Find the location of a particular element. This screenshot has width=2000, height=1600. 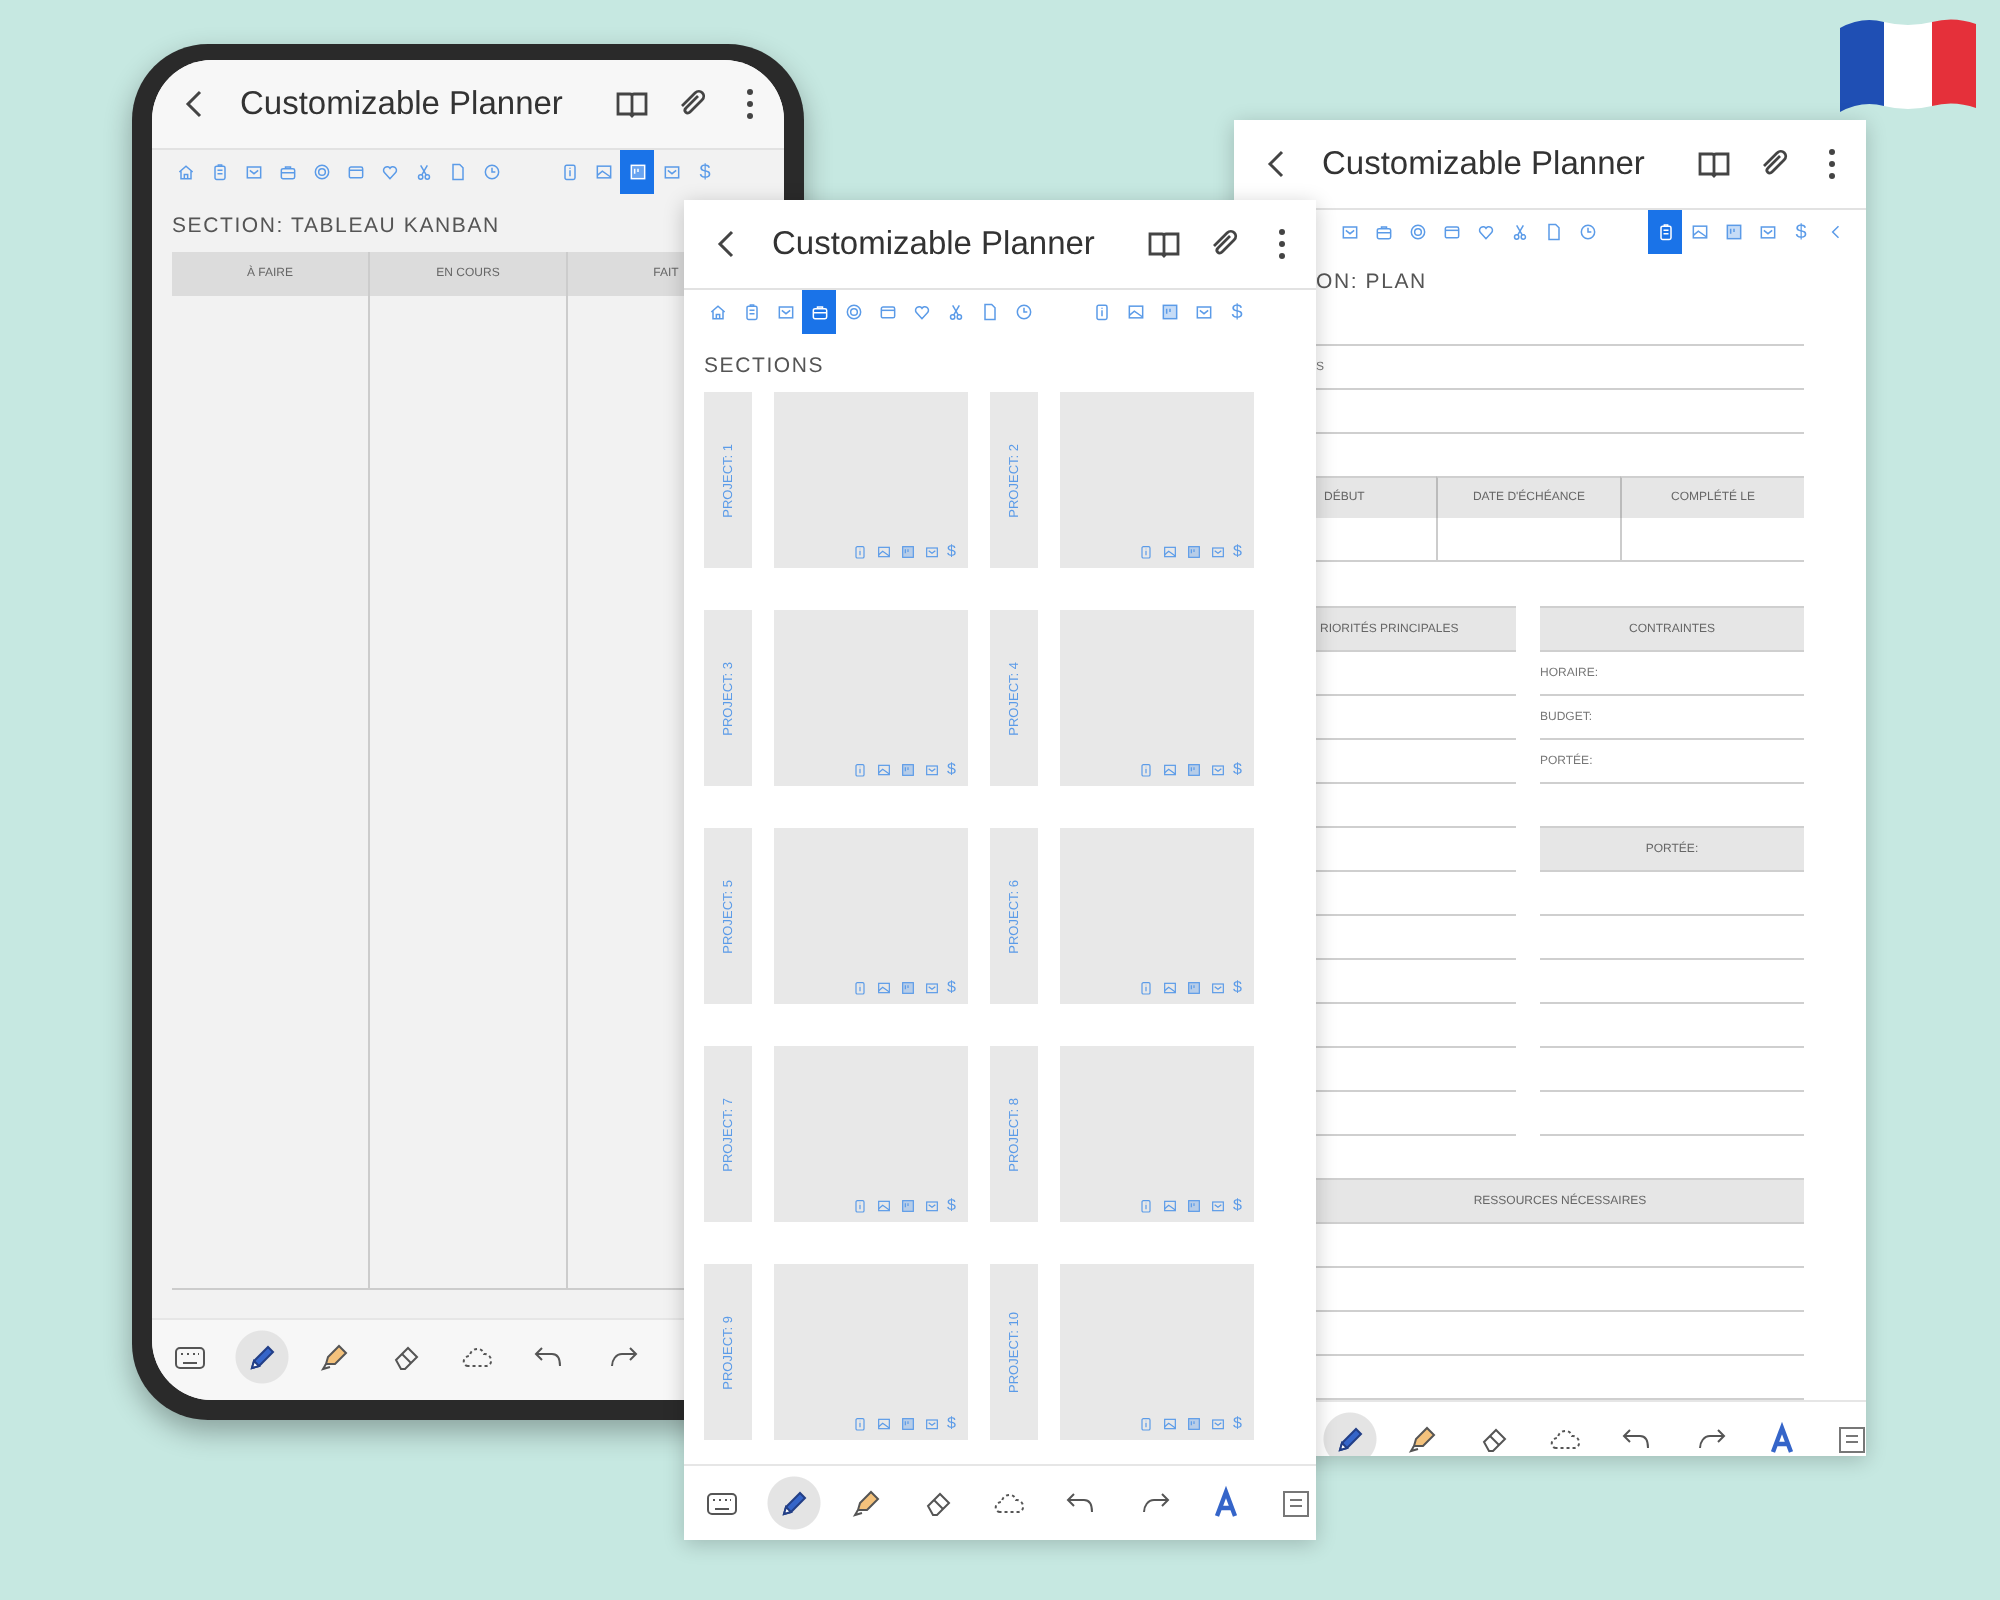

page-icon is located at coordinates (1553, 232).